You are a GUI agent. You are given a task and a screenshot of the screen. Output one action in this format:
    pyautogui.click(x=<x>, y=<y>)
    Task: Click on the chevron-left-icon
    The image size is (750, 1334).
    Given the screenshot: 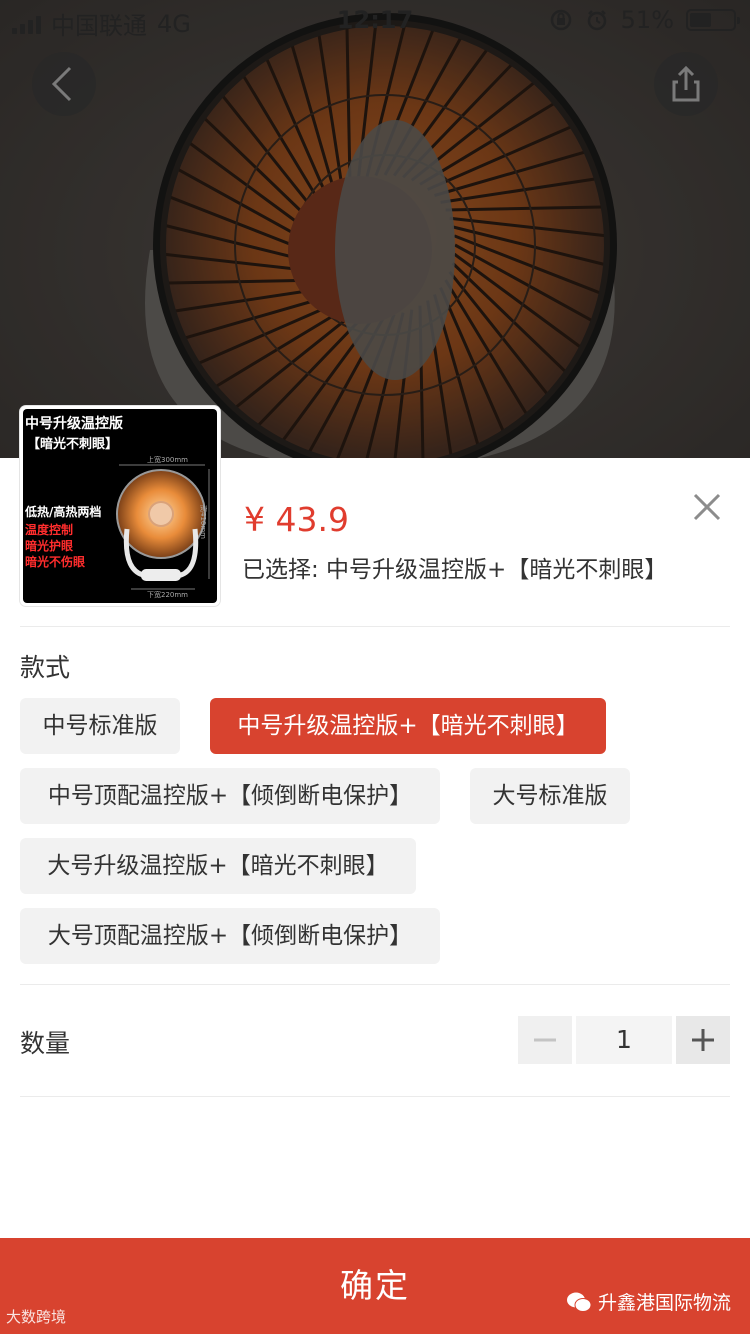 What is the action you would take?
    pyautogui.click(x=61, y=84)
    